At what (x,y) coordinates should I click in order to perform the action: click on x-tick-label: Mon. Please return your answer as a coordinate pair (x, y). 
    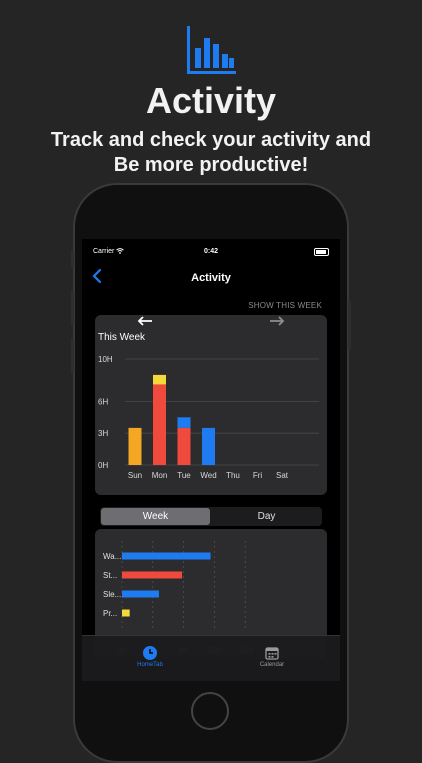
    Looking at the image, I should click on (160, 475).